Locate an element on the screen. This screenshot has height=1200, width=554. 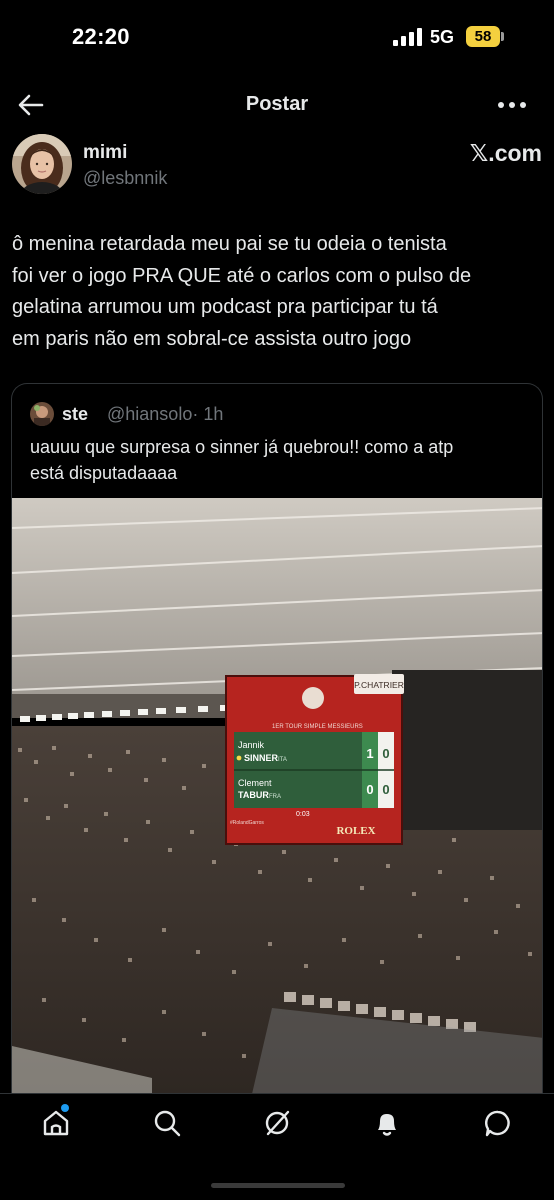
tab-home is located at coordinates (56, 1121).